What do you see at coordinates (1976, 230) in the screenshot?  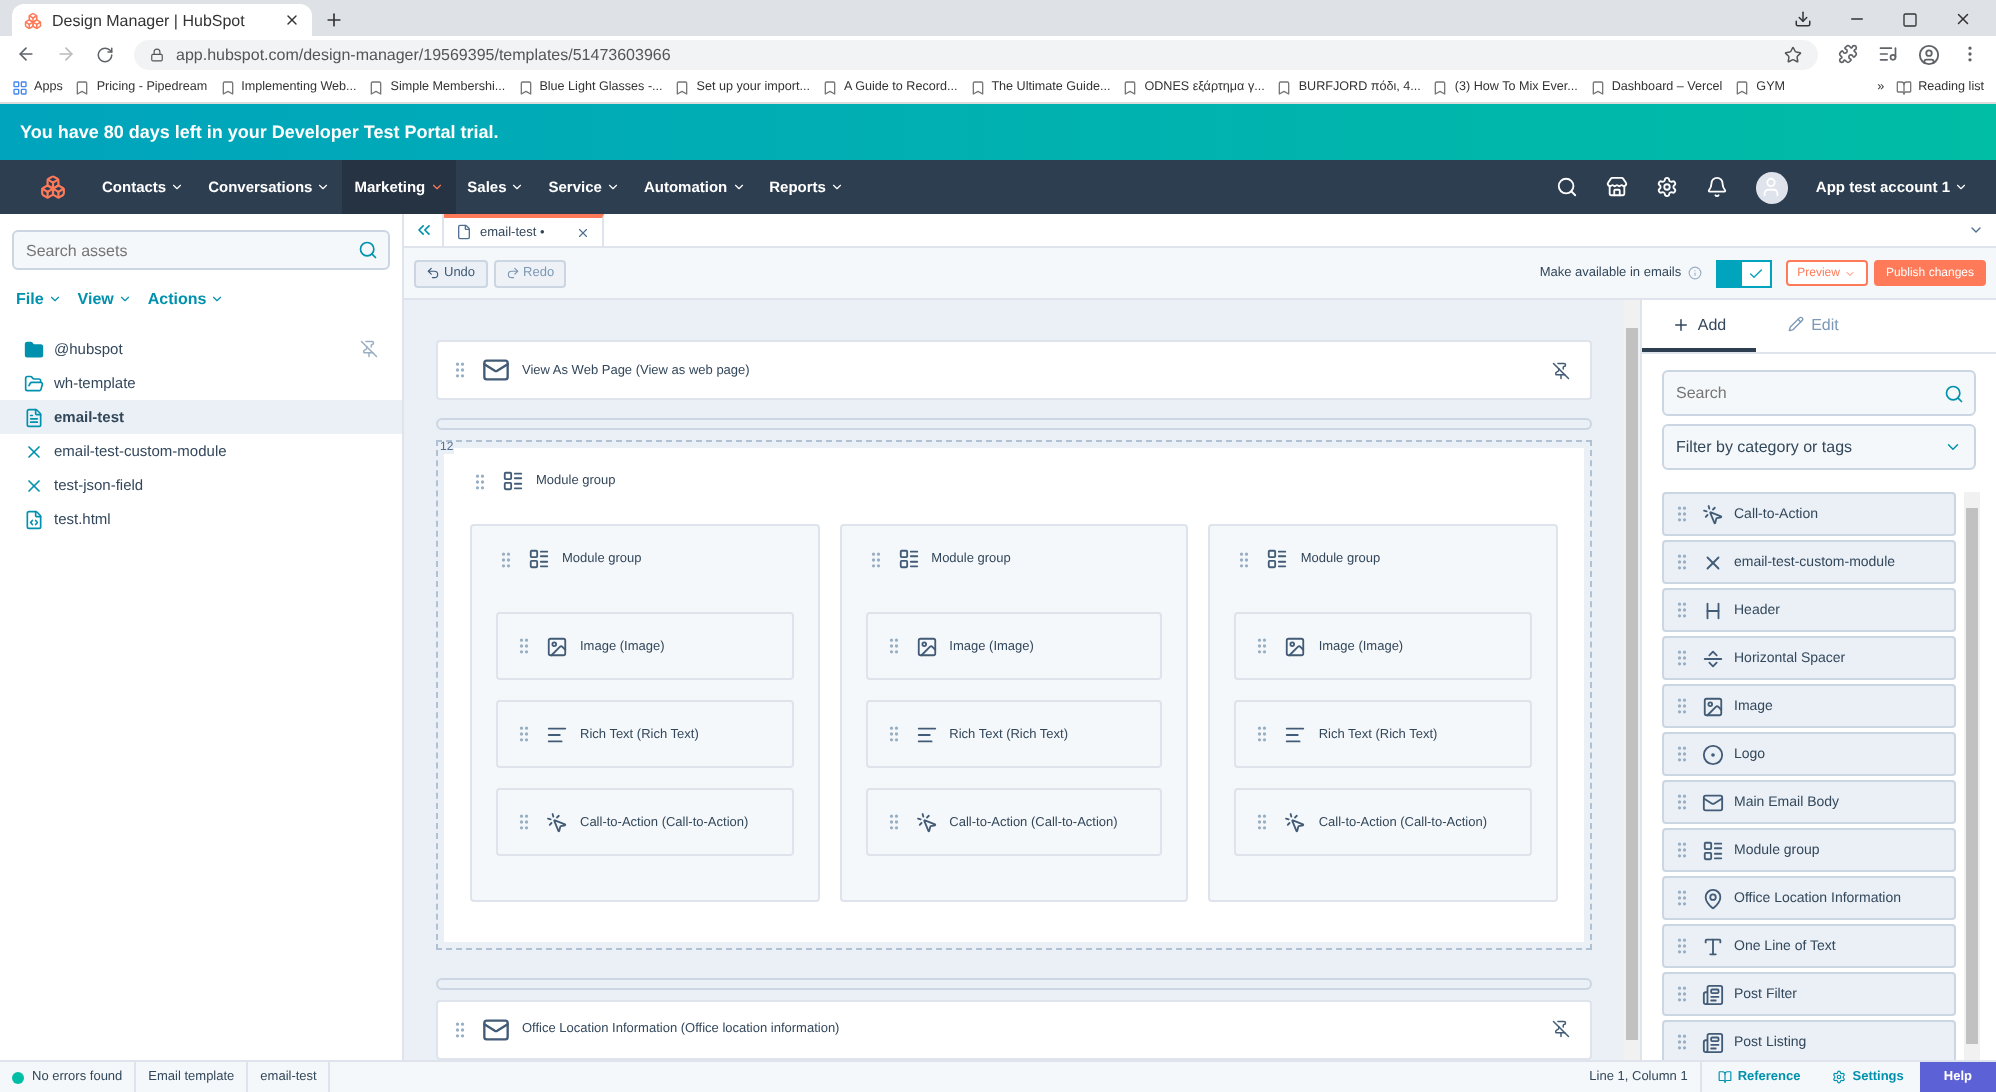 I see `dropdown-icon` at bounding box center [1976, 230].